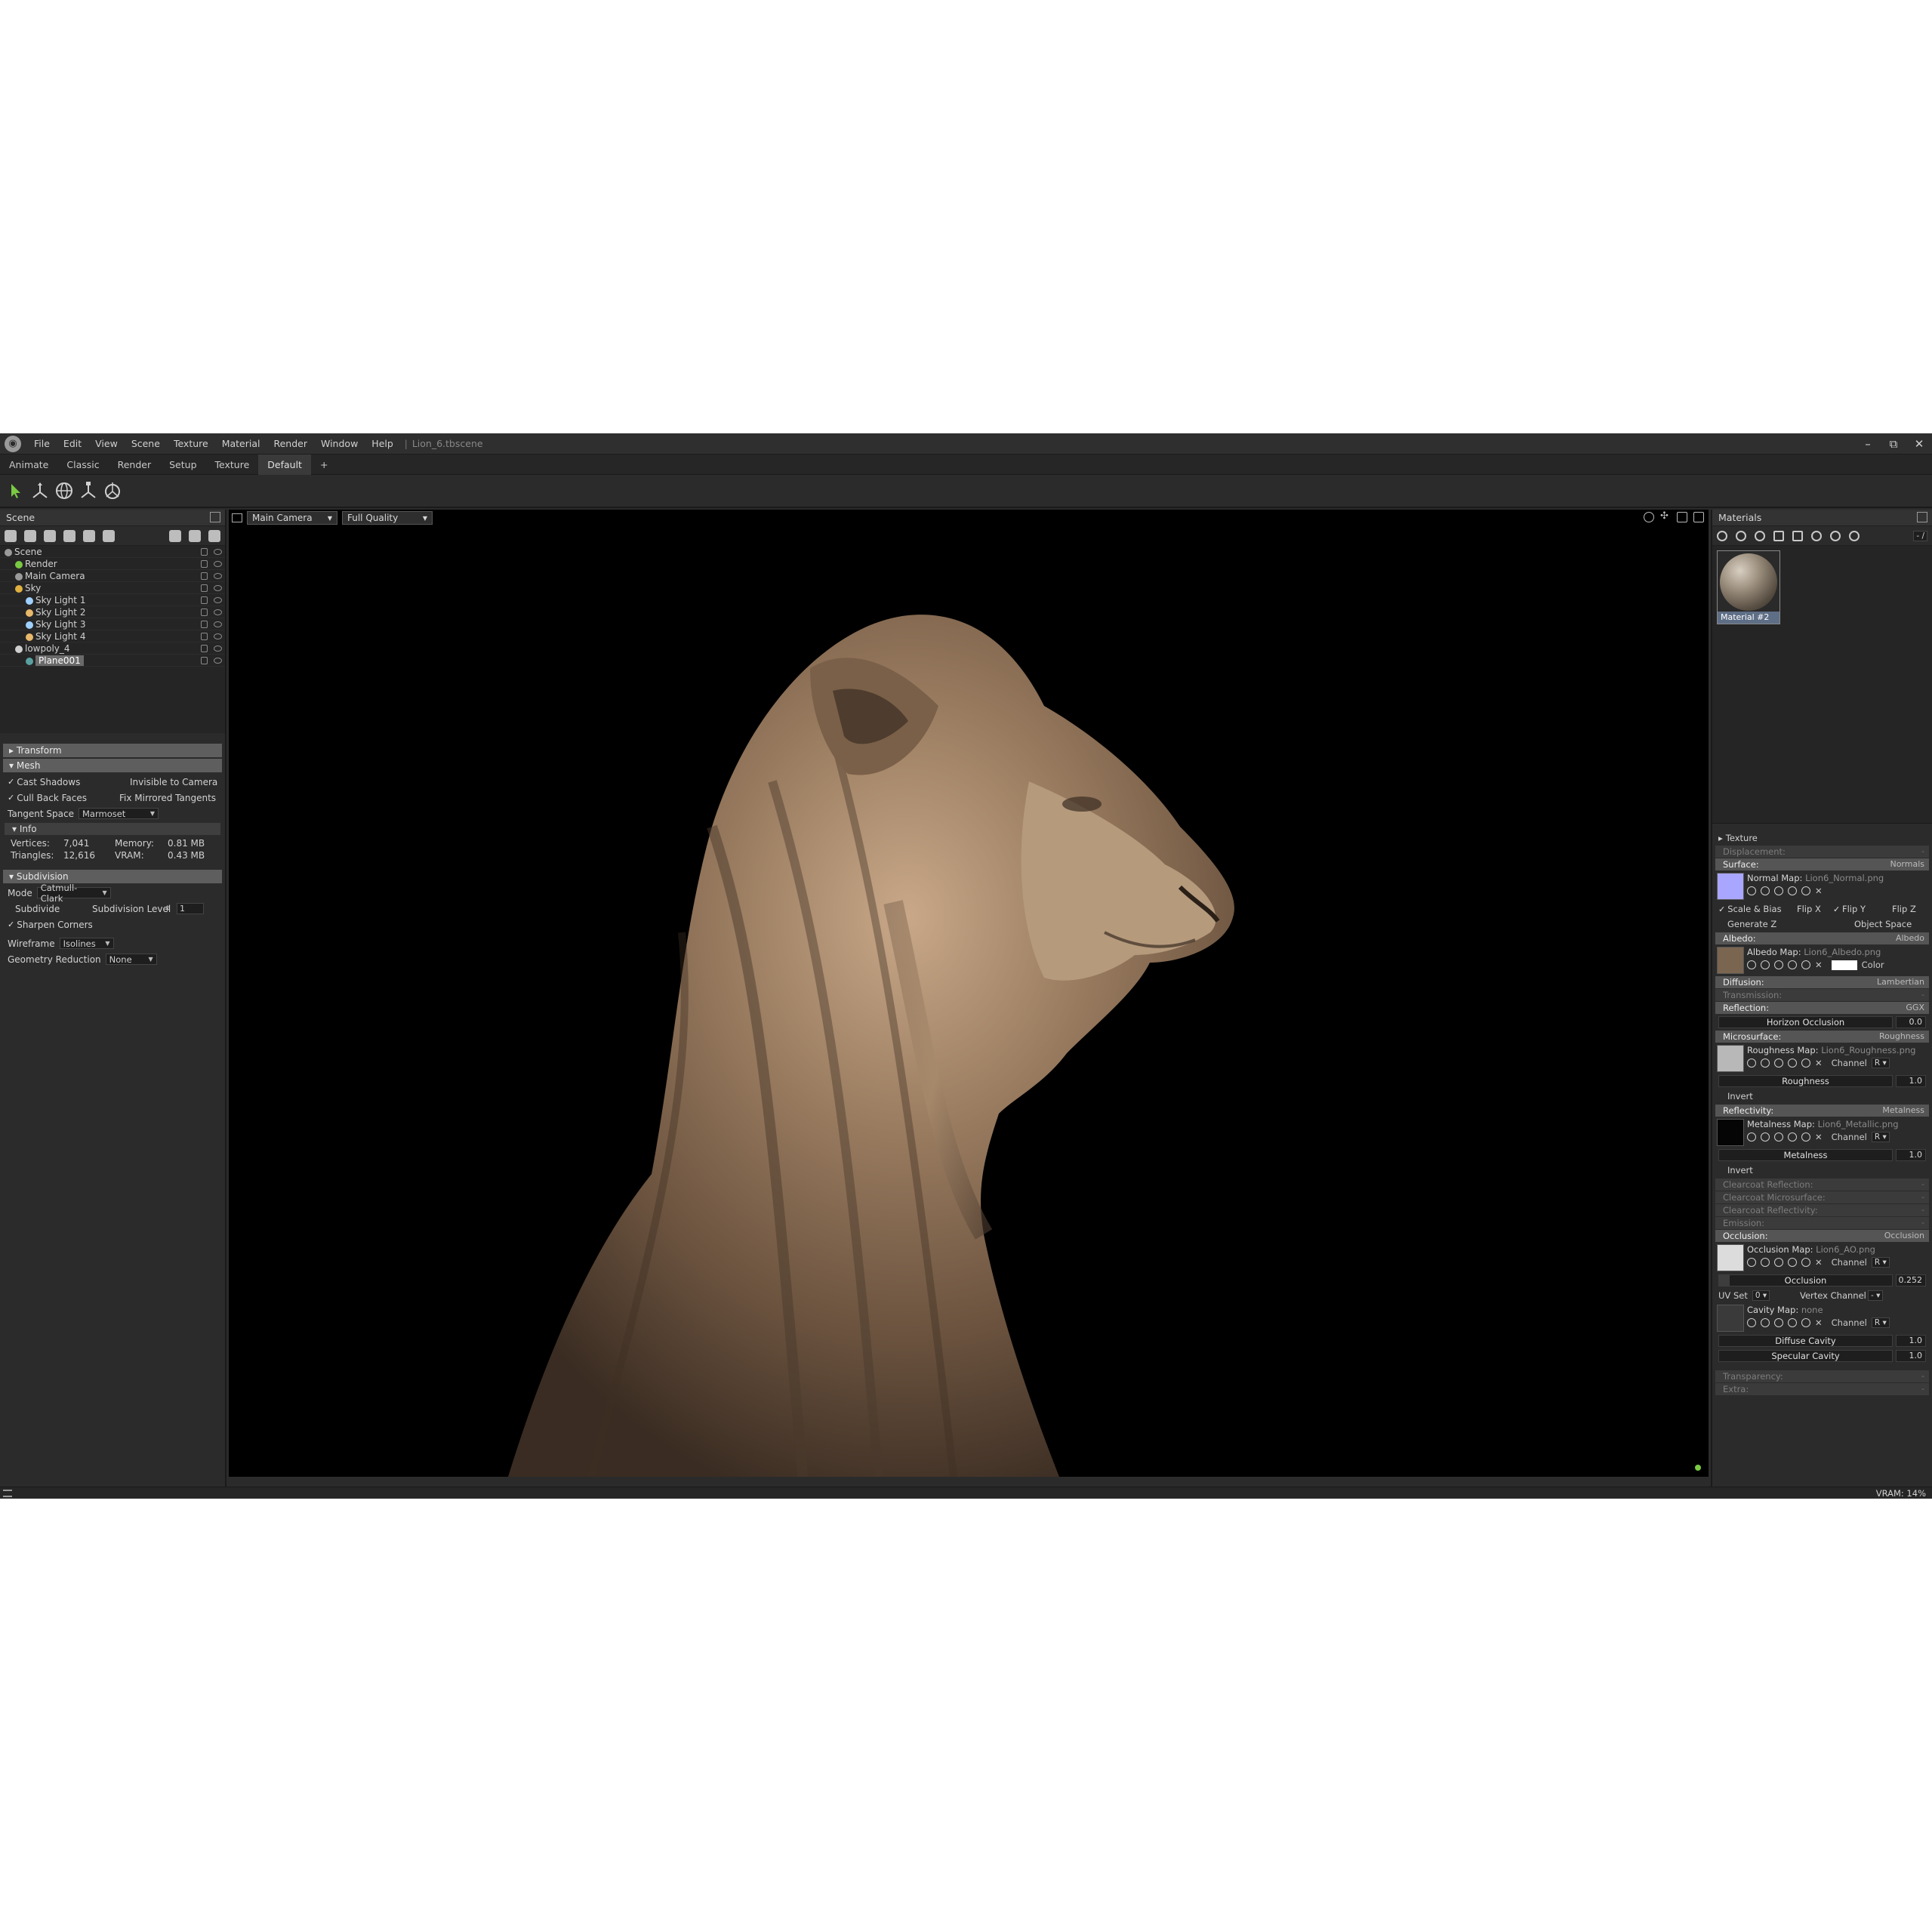 This screenshot has height=1932, width=1932. Describe the element at coordinates (109, 535) in the screenshot. I see `add-turntable-icon` at that location.